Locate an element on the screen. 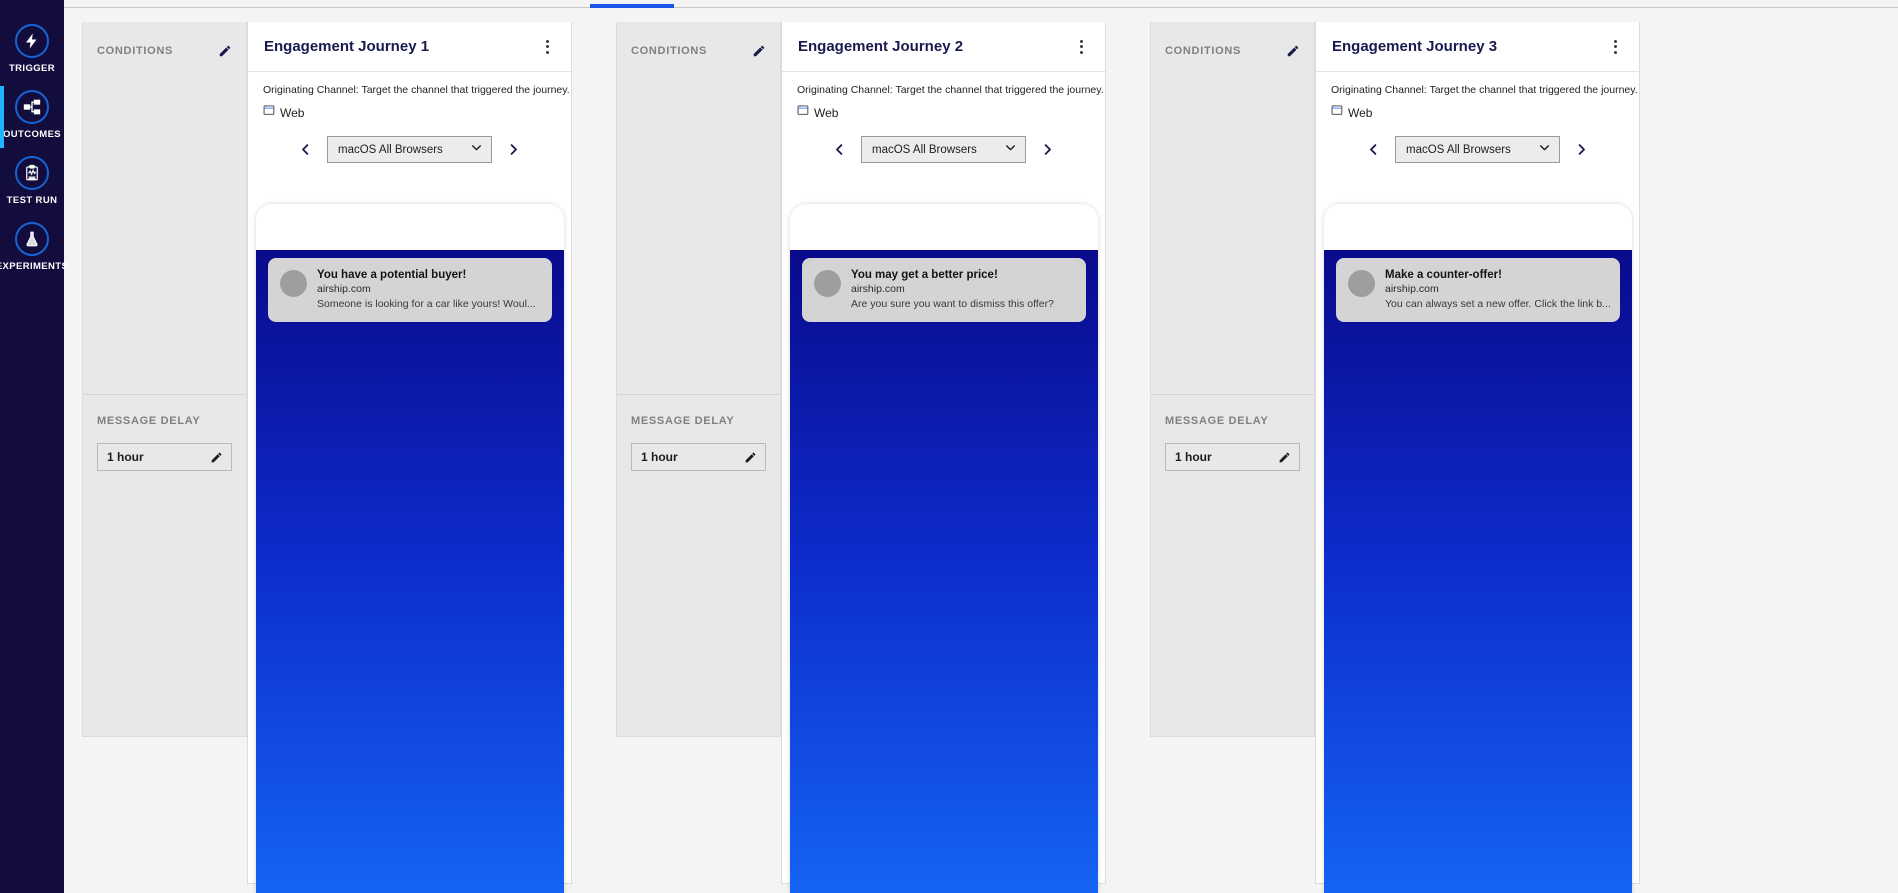  branch-icon is located at coordinates (32, 107).